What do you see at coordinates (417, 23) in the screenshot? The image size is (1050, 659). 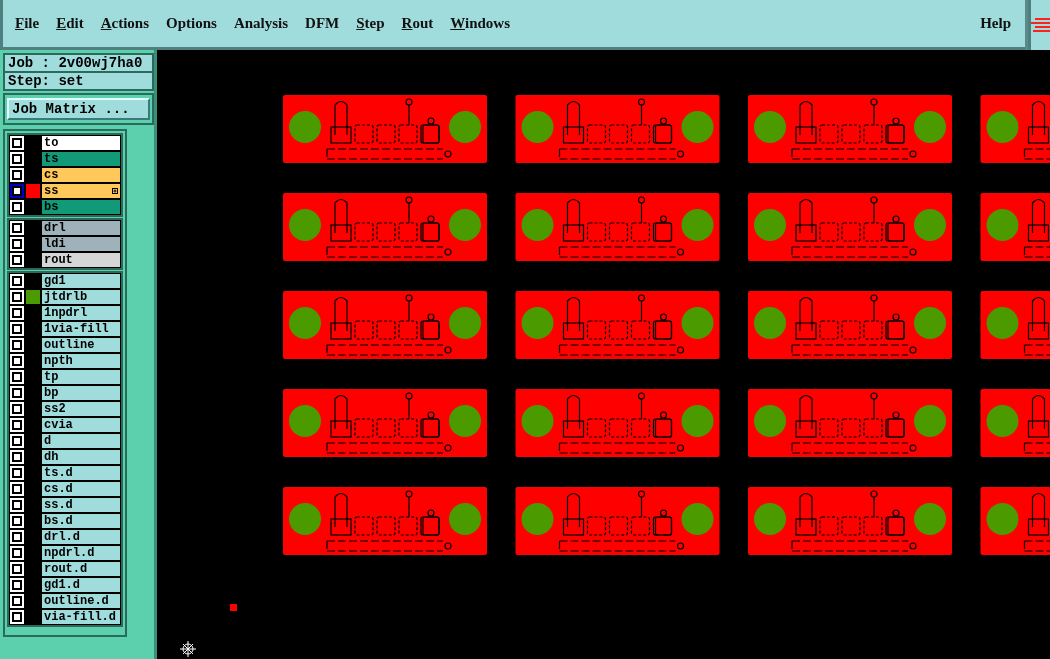 I see `menu-item: Rout` at bounding box center [417, 23].